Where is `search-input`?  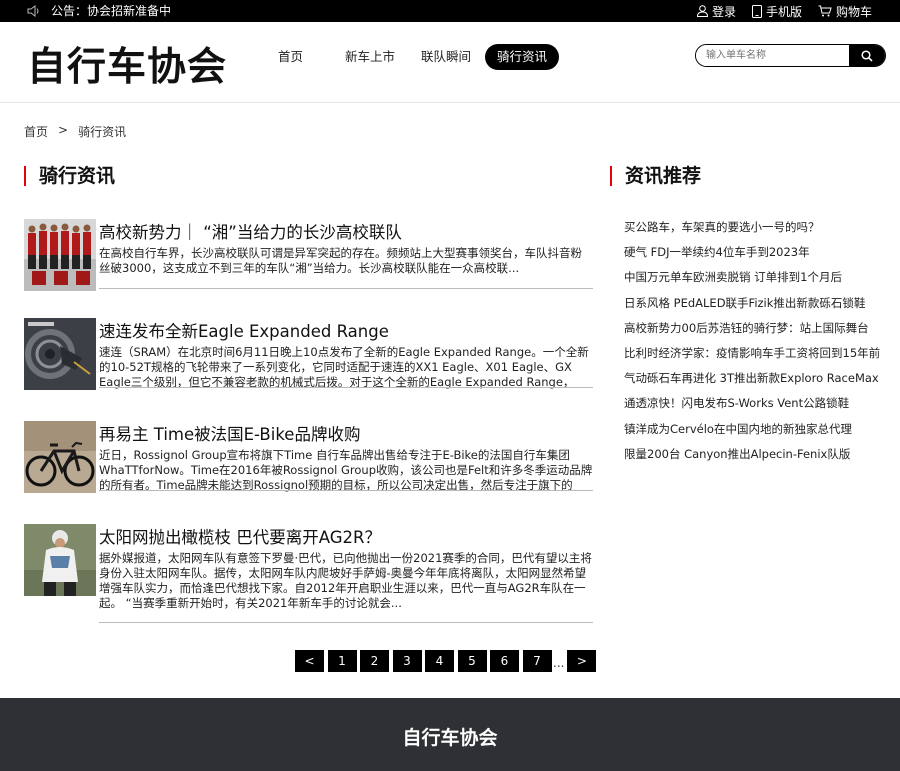 search-input is located at coordinates (772, 55).